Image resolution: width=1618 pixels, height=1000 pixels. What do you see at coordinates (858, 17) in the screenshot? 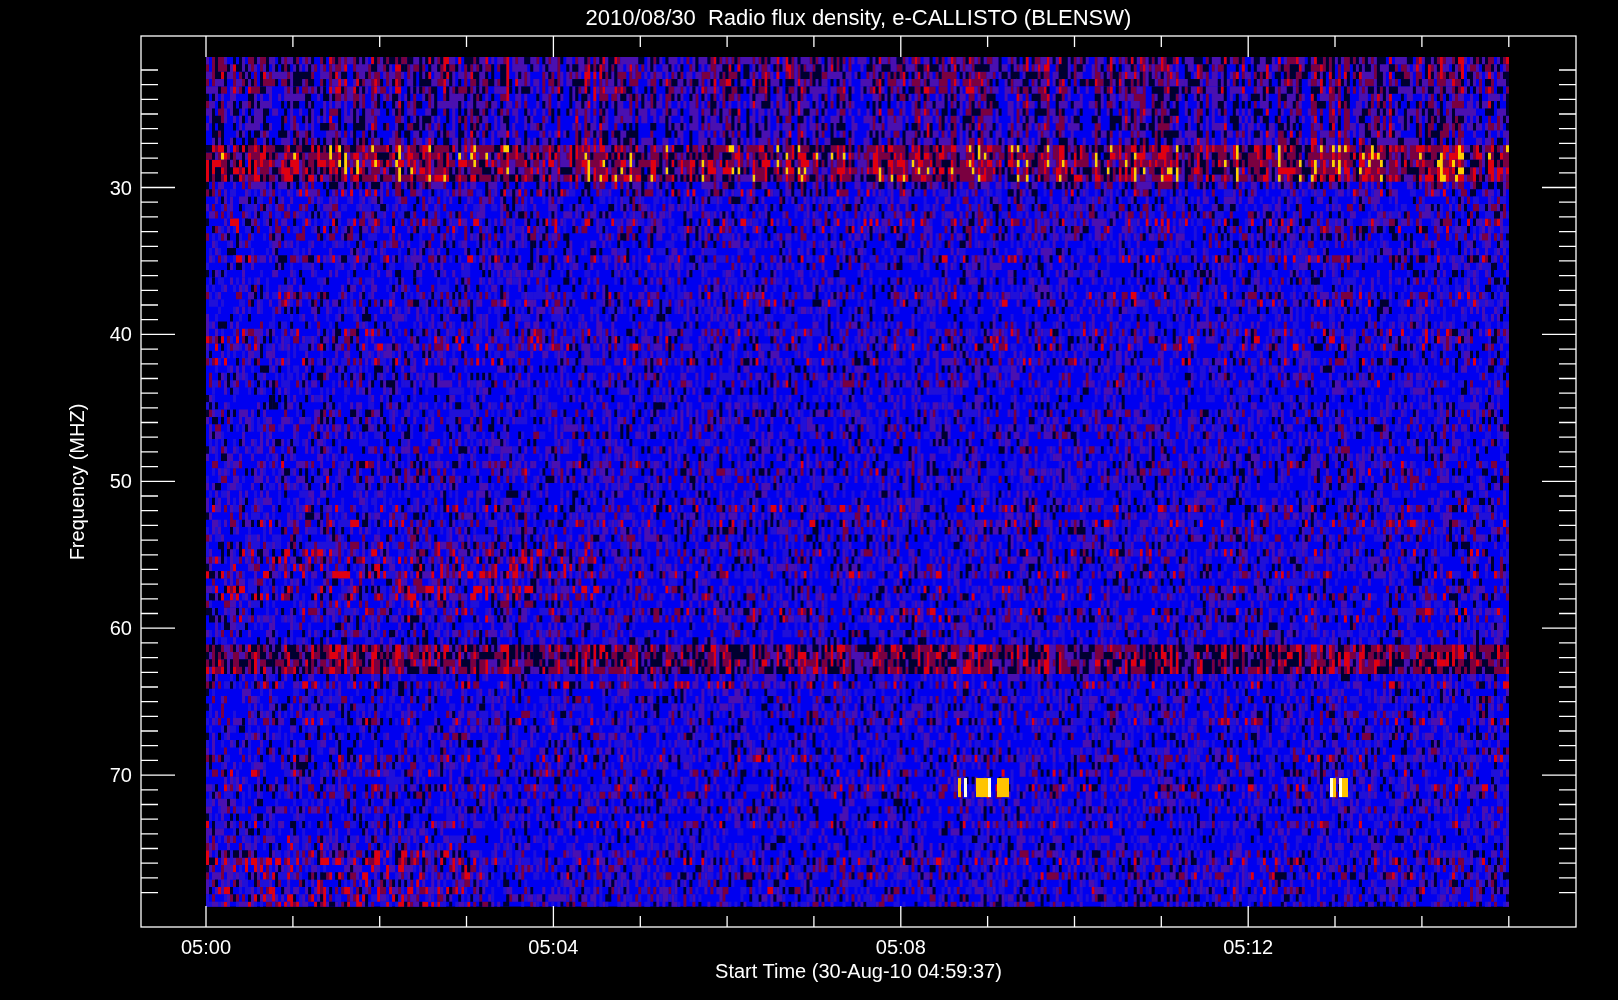
I see `chart-title: 2010/08/30 Radio flux density, e-CALLISTO (BLENSW)` at bounding box center [858, 17].